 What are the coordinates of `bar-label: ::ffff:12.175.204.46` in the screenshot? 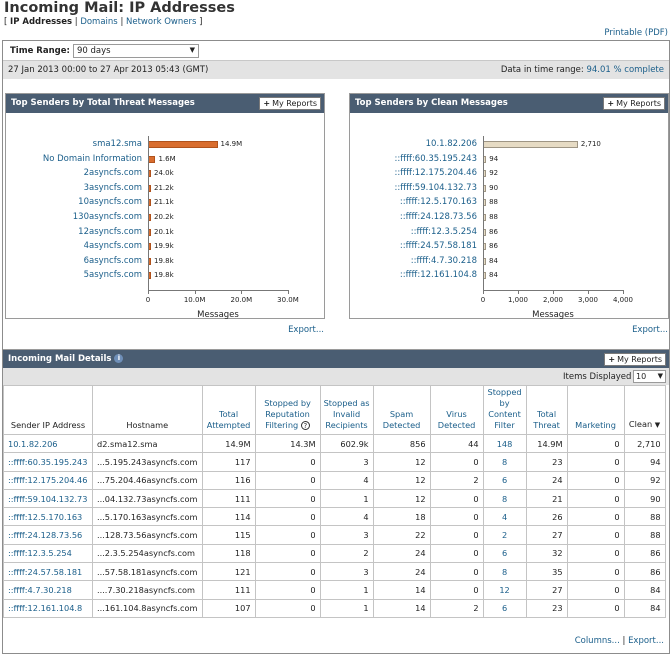 It's located at (414, 173).